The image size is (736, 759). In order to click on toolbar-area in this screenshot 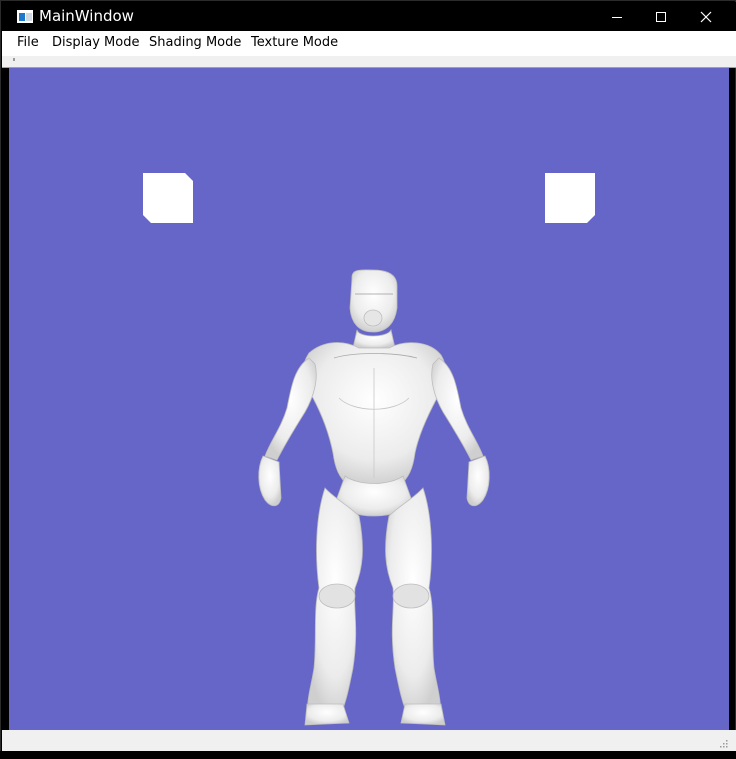, I will do `click(369, 62)`.